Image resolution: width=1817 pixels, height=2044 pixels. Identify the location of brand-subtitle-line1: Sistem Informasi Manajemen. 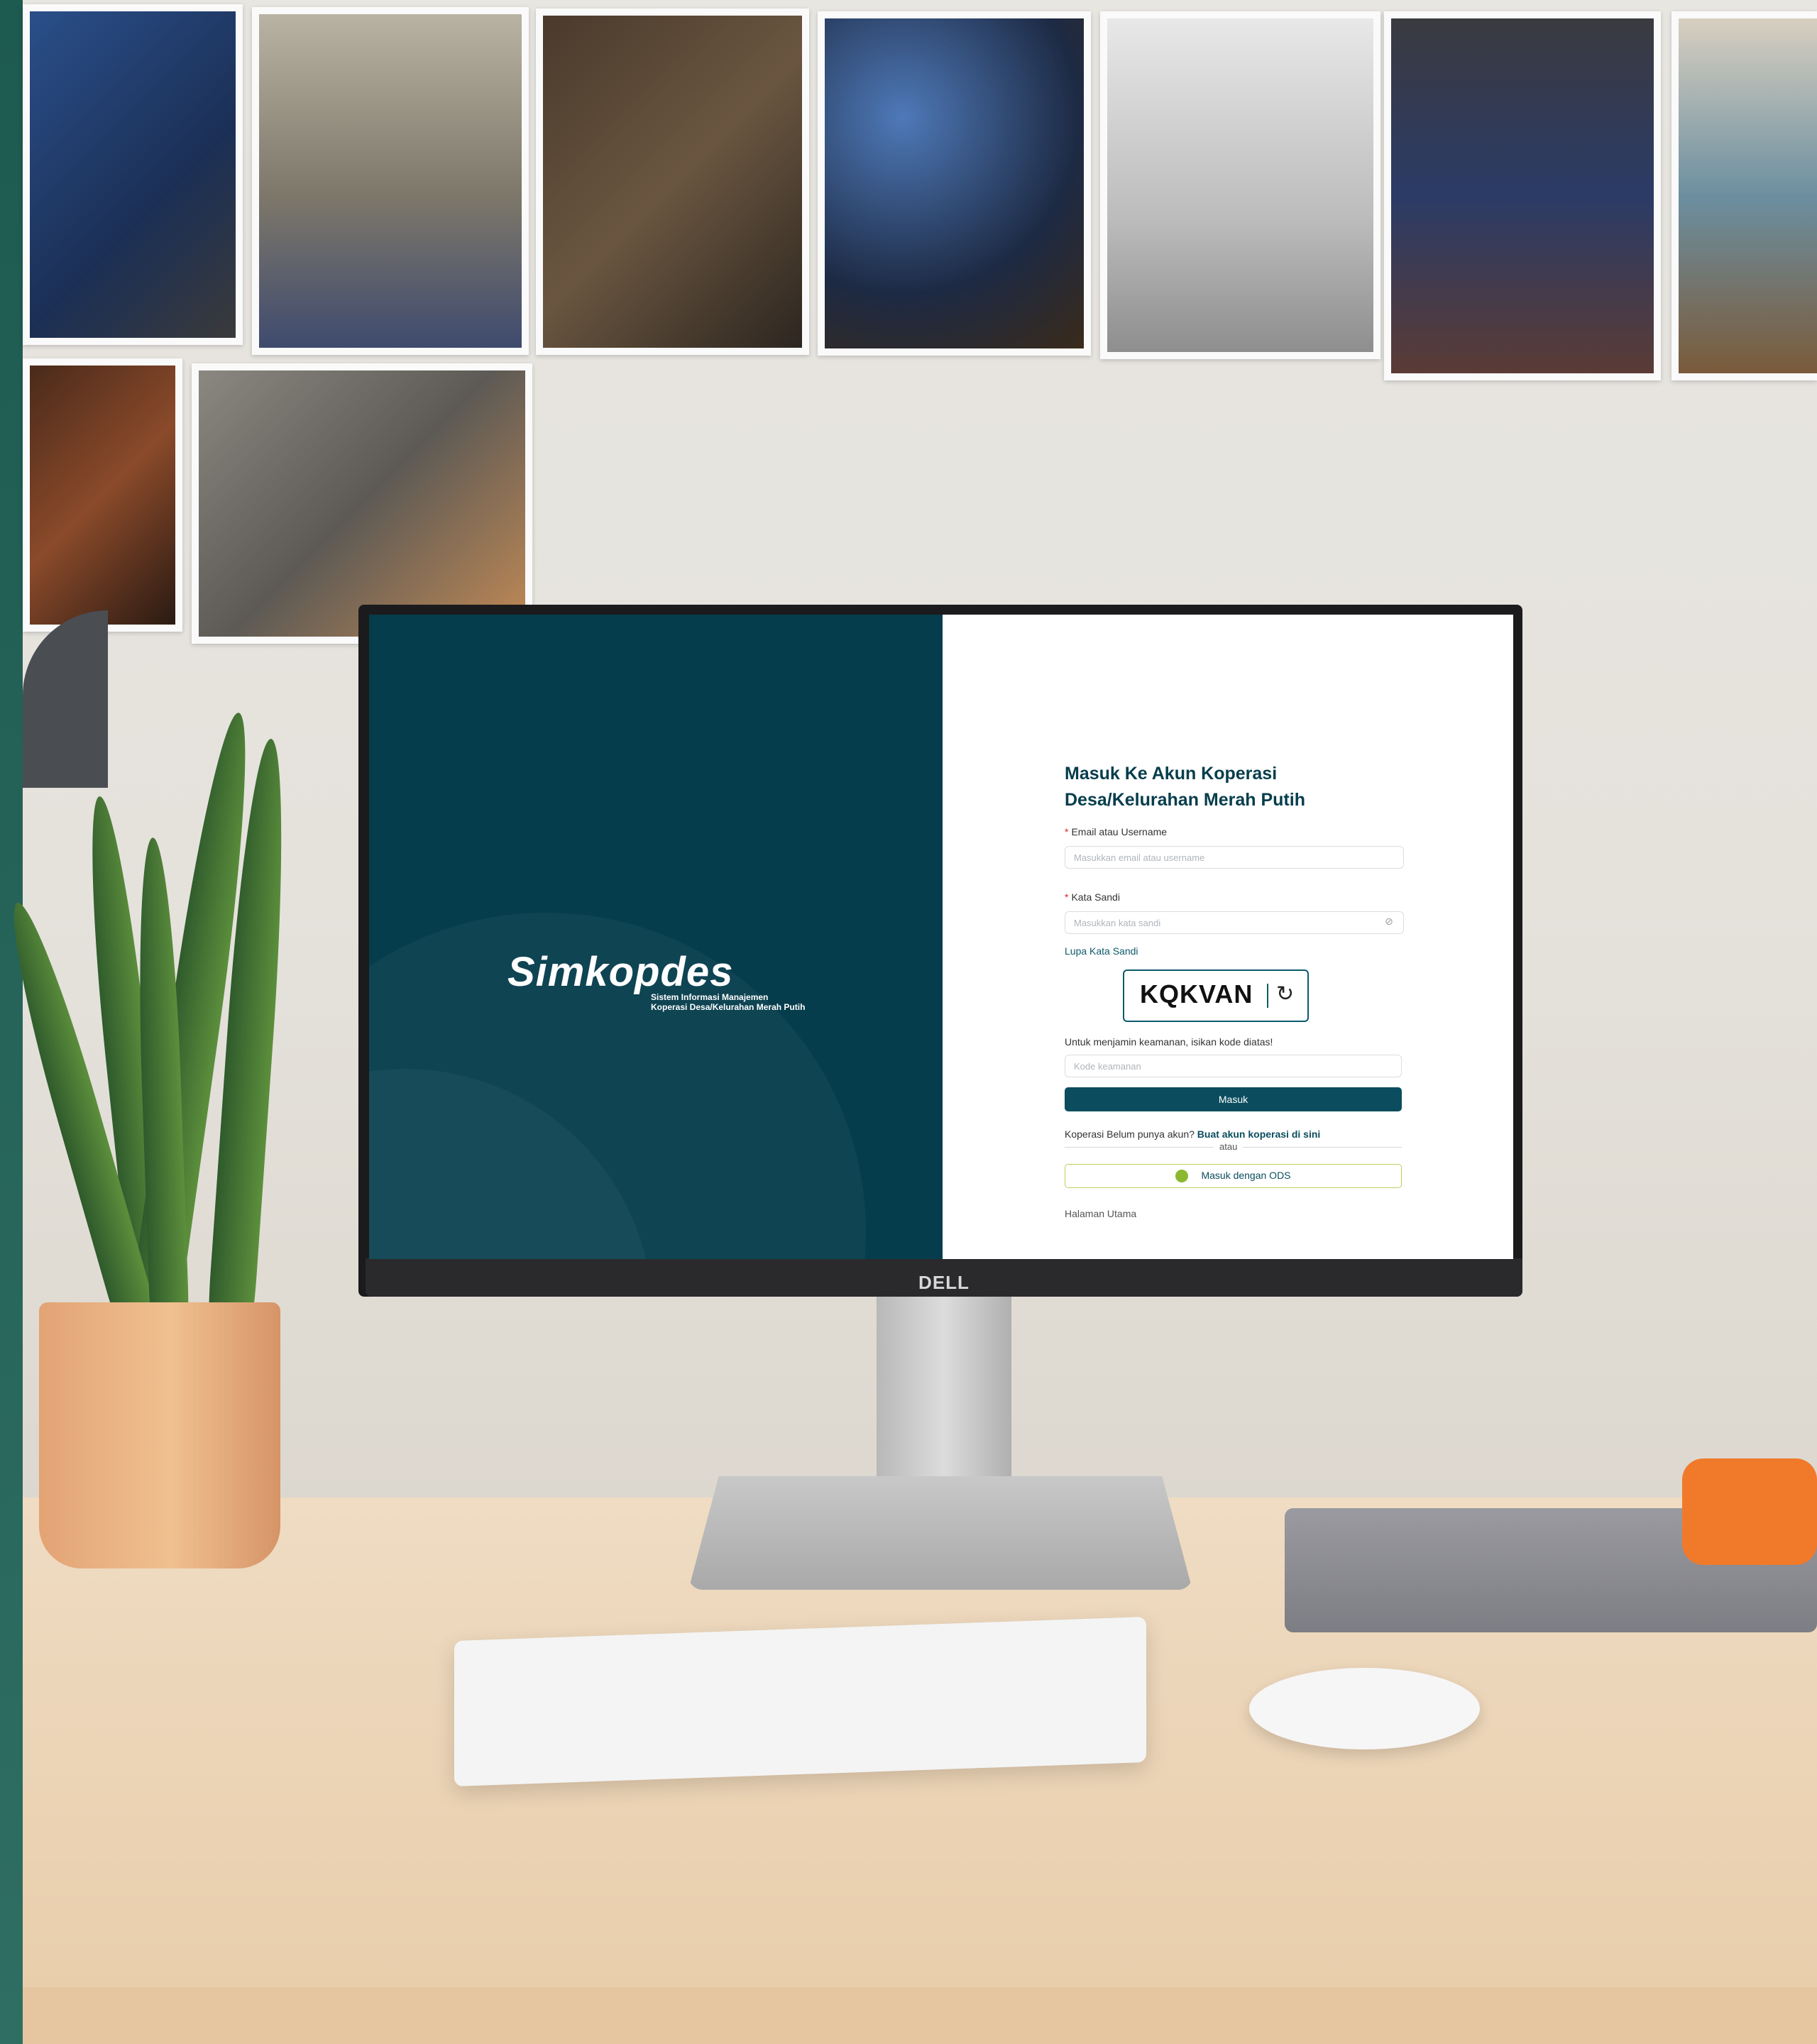
(710, 997).